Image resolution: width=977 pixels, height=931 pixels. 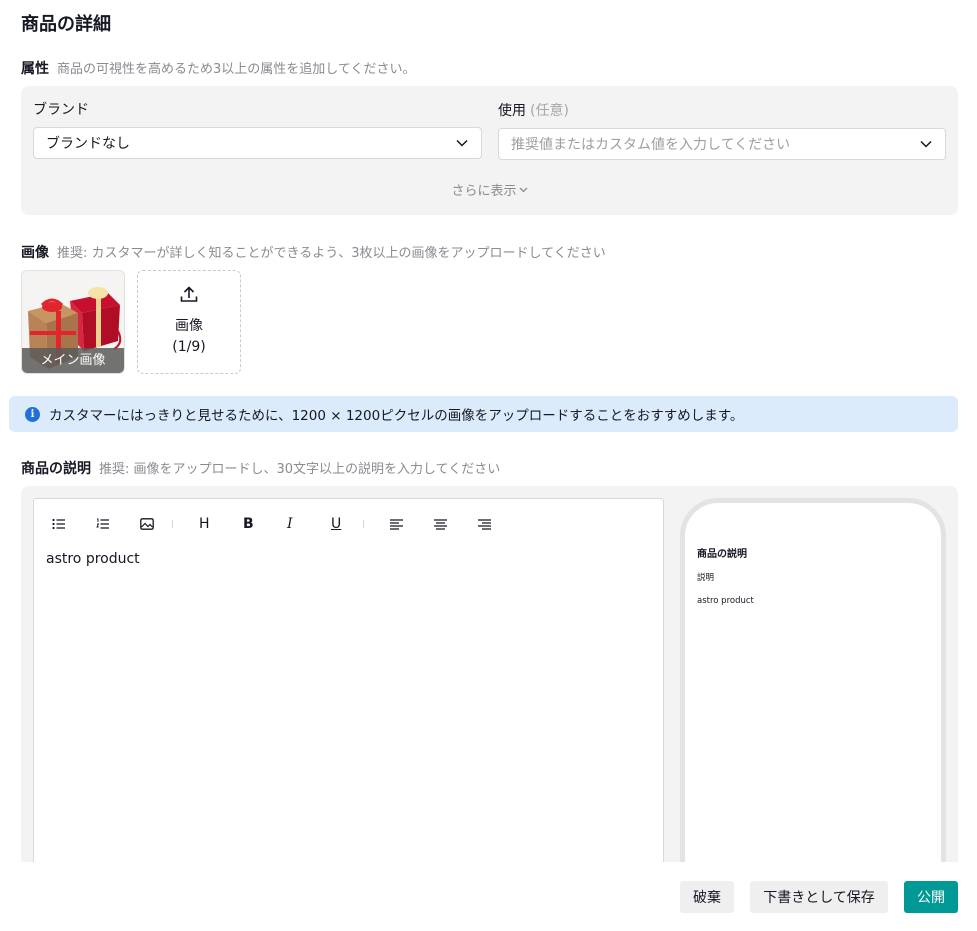 What do you see at coordinates (496, 524) in the screenshot?
I see `align-right-button` at bounding box center [496, 524].